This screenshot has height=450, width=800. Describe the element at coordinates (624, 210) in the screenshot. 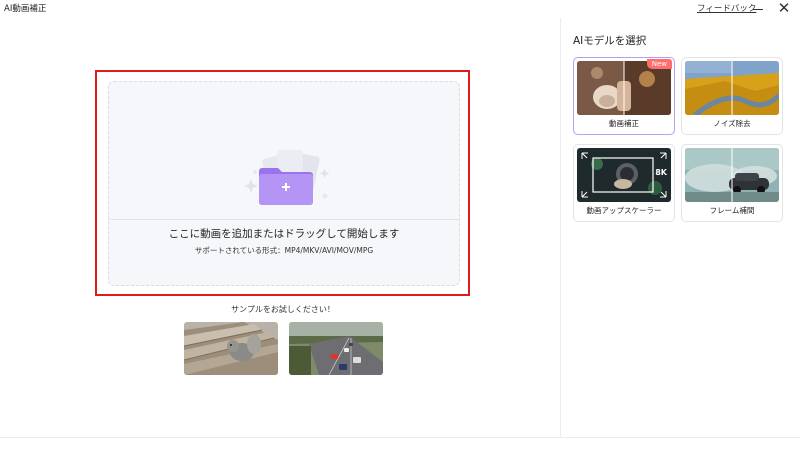

I see `model-label-upscaler: 動画アップスケーラー` at that location.